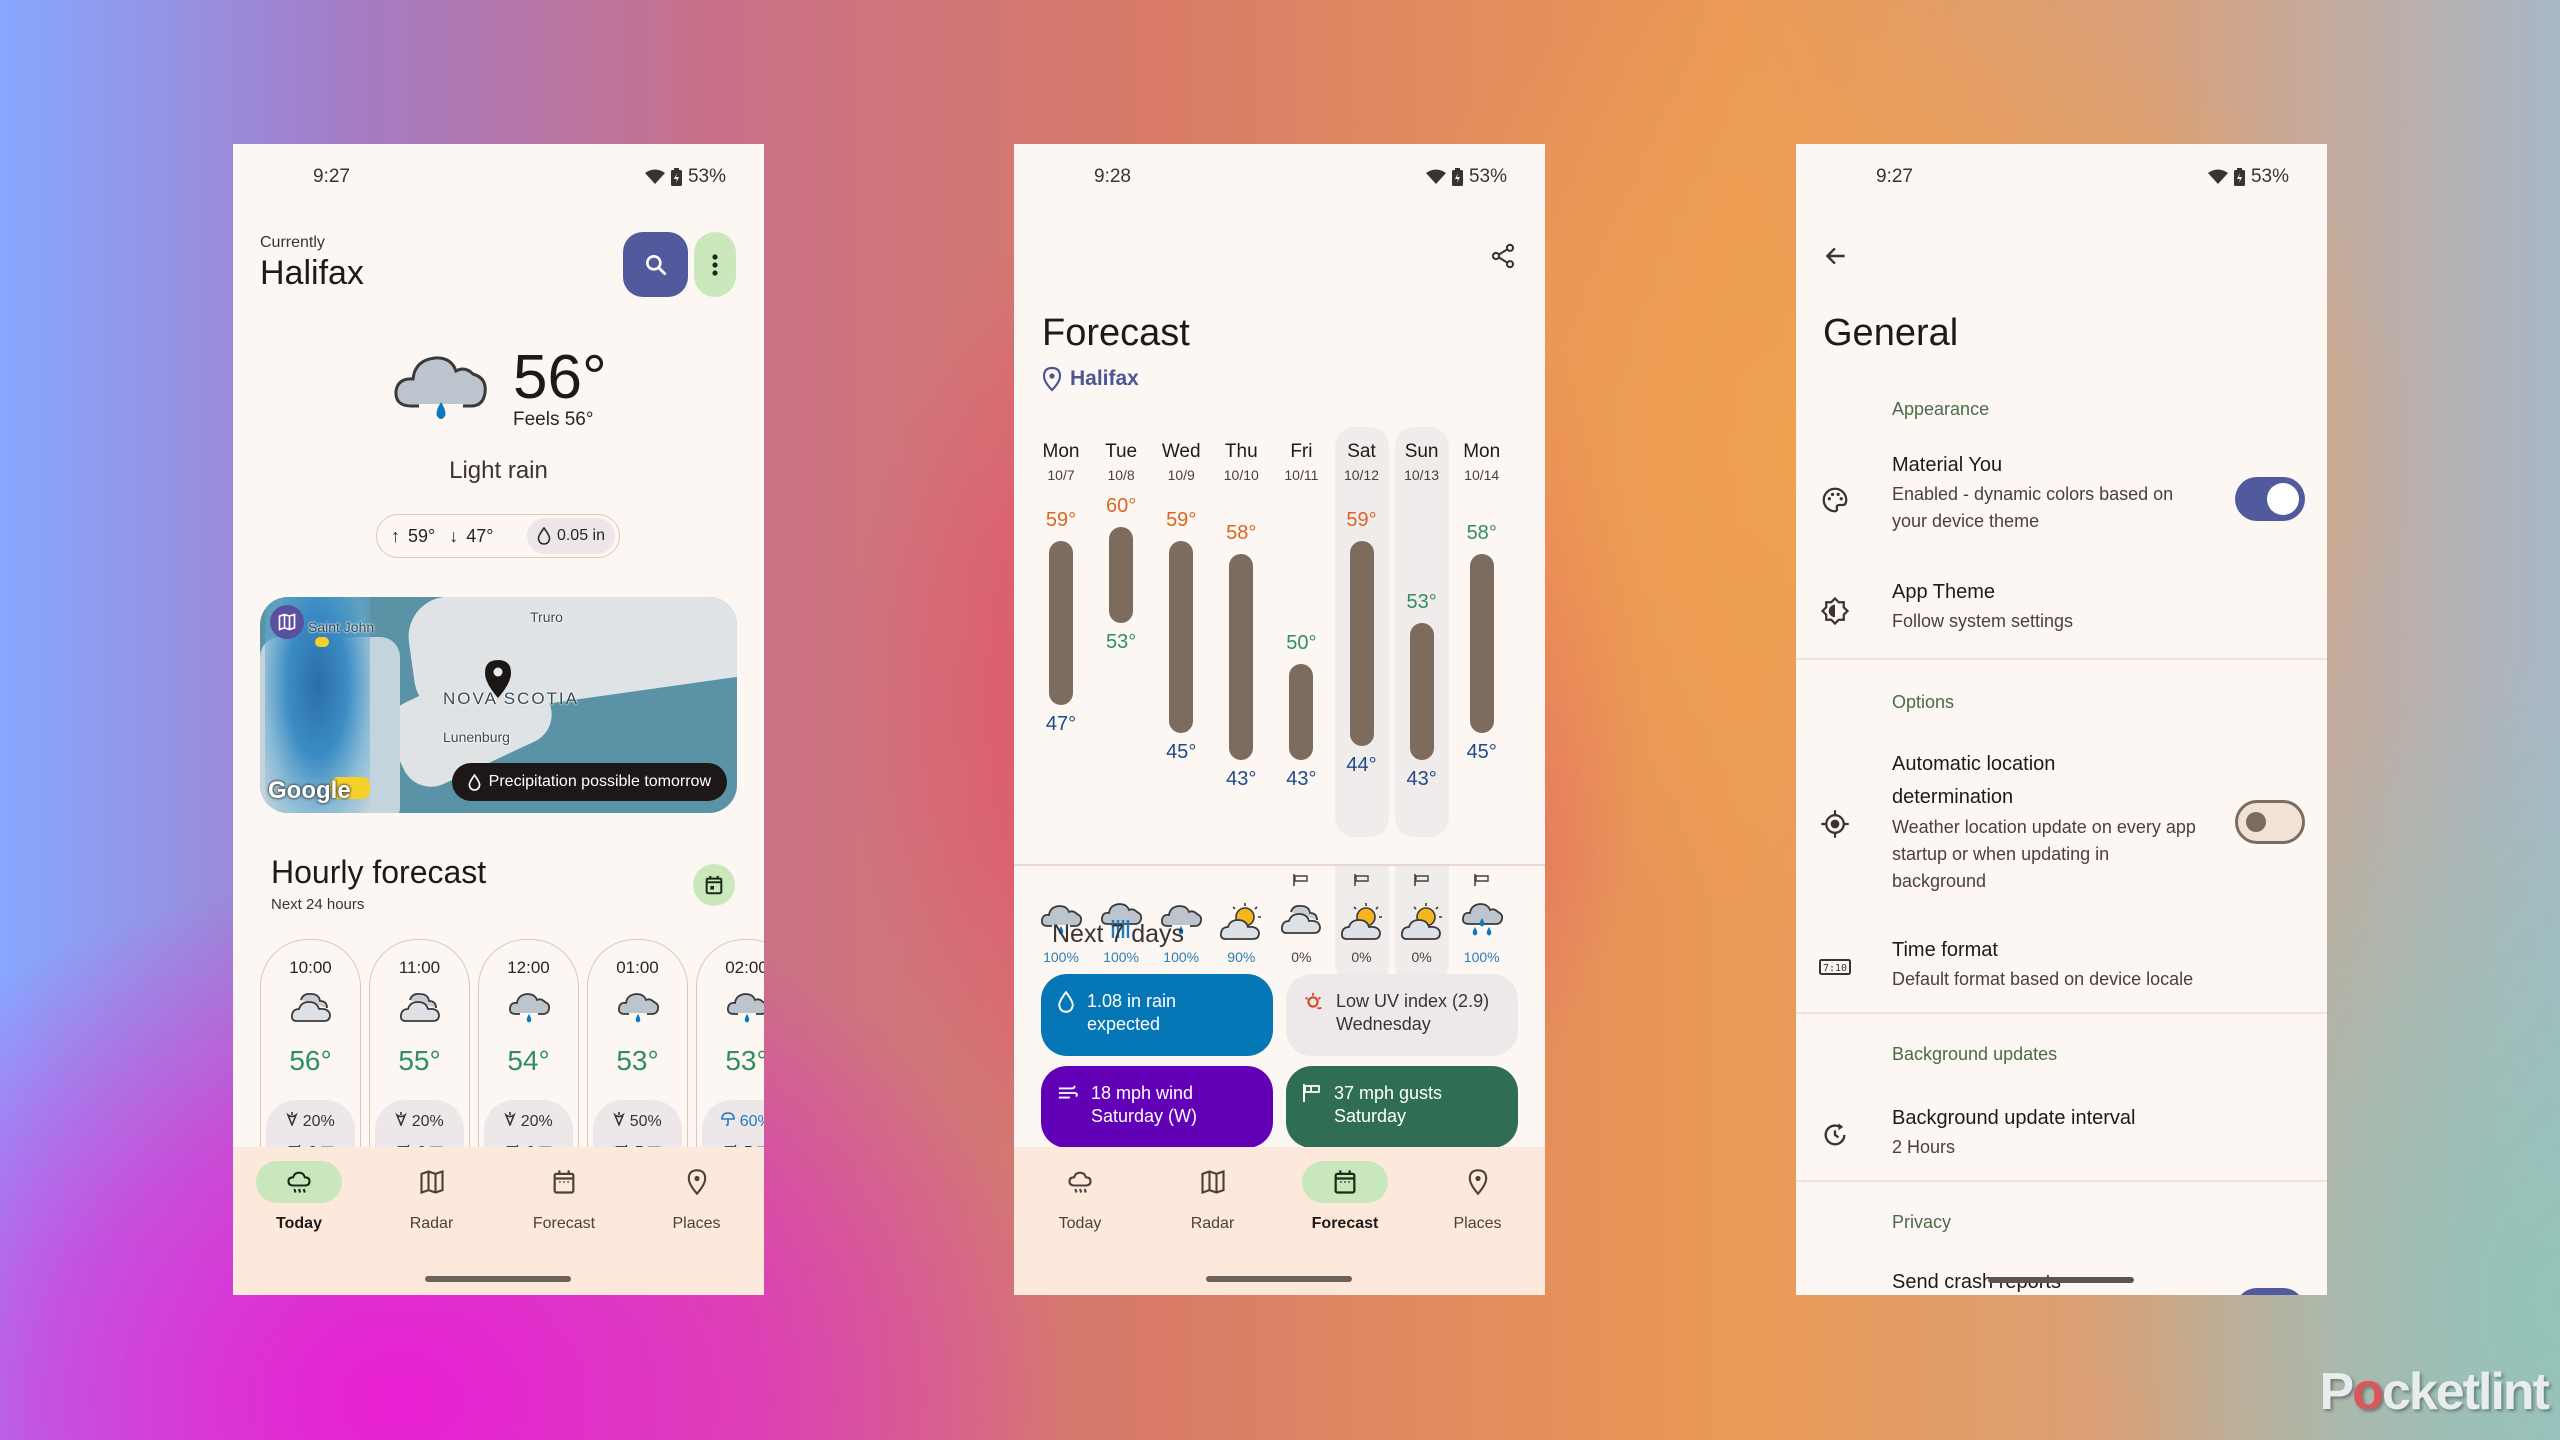 This screenshot has height=1440, width=2560. I want to click on day-column: Thu 10/10 58° 43°, so click(1241, 632).